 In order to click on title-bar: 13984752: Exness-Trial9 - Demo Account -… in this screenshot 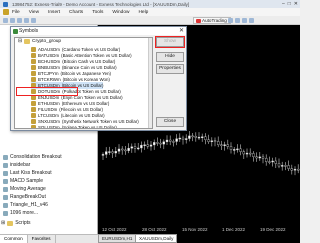, I will do `click(150, 4)`.